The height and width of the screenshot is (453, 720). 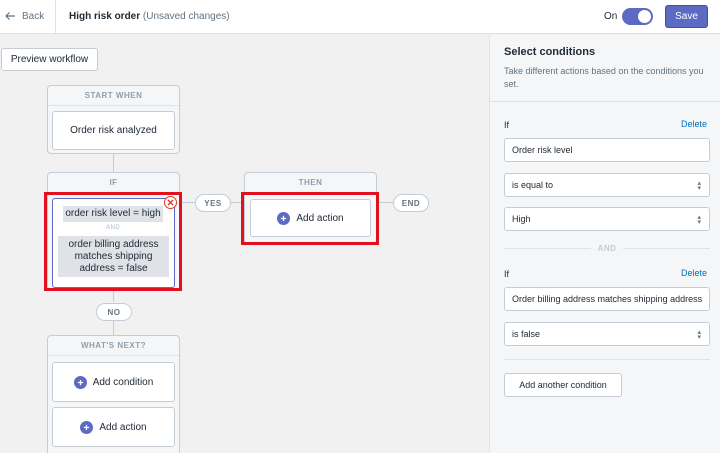 I want to click on next-add-action-button: Add action, so click(x=113, y=427).